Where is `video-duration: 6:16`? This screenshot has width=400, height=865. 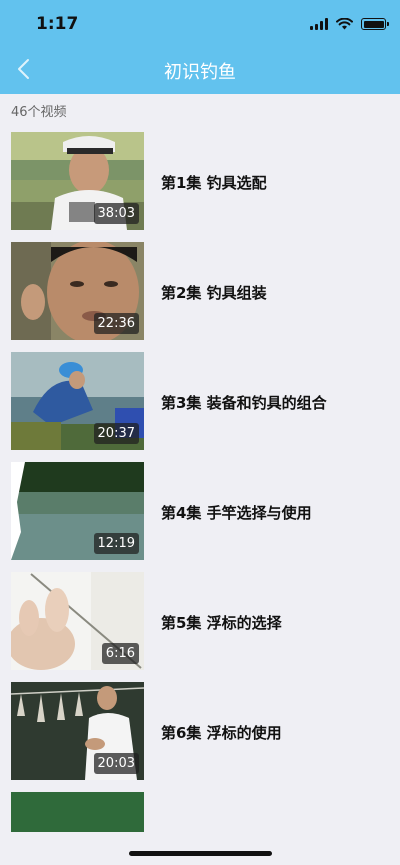
video-duration: 6:16 is located at coordinates (120, 653).